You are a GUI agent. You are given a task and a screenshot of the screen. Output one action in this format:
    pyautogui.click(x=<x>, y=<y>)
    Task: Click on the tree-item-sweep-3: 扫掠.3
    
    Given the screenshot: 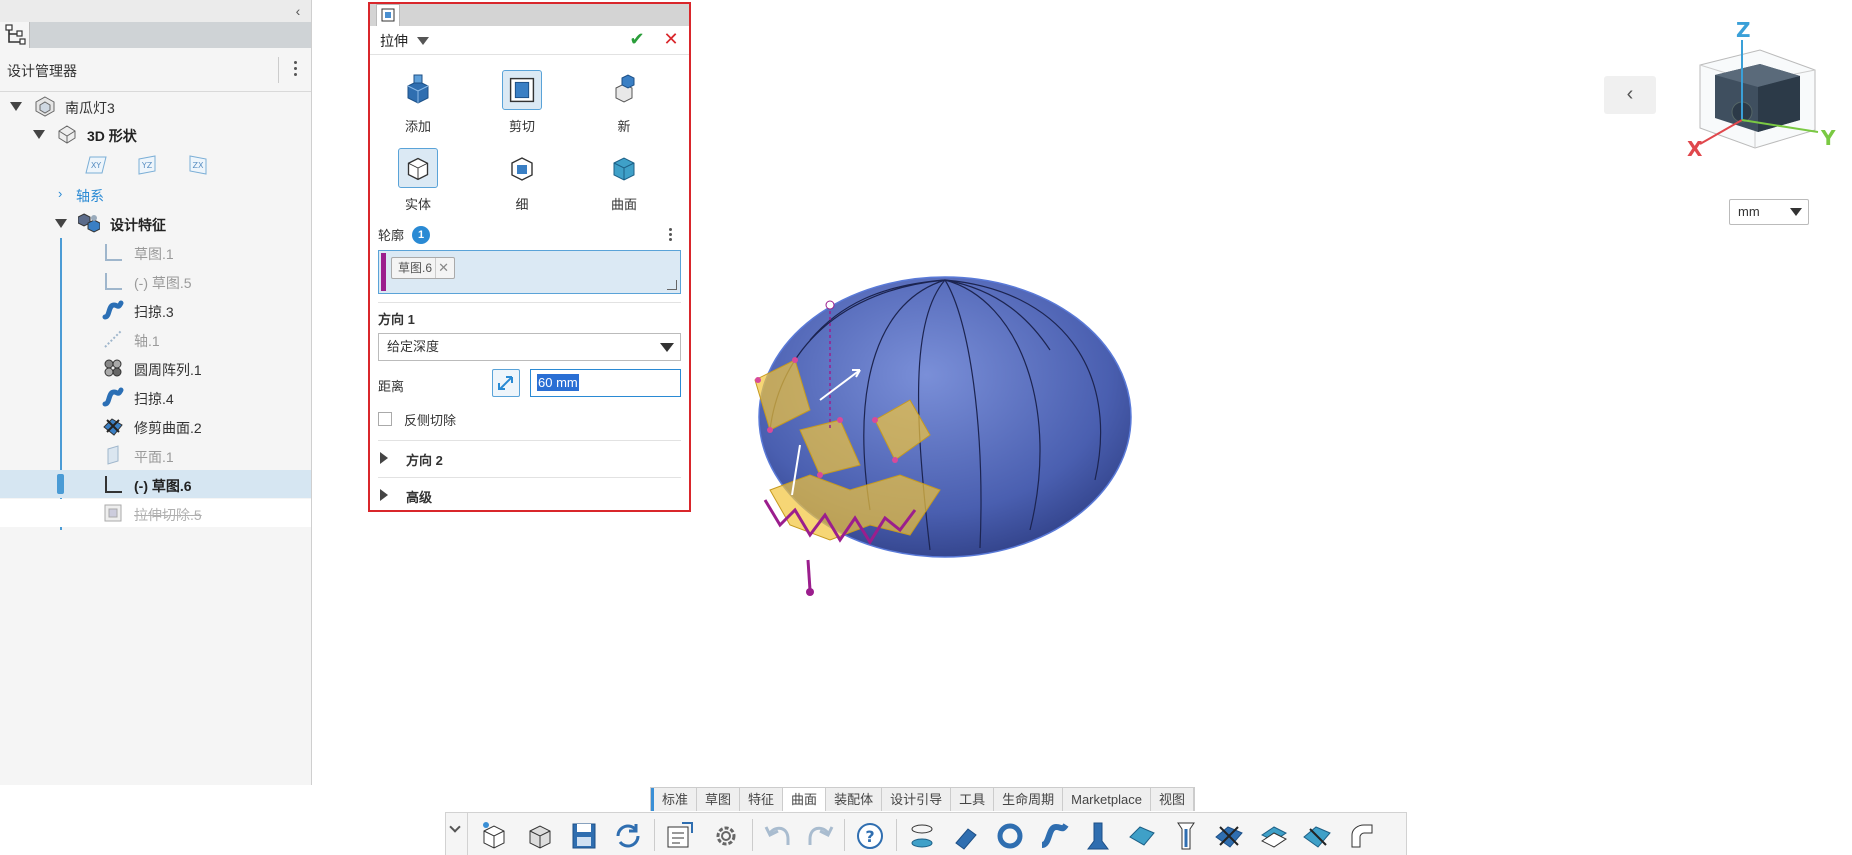 What is the action you would take?
    pyautogui.click(x=155, y=310)
    